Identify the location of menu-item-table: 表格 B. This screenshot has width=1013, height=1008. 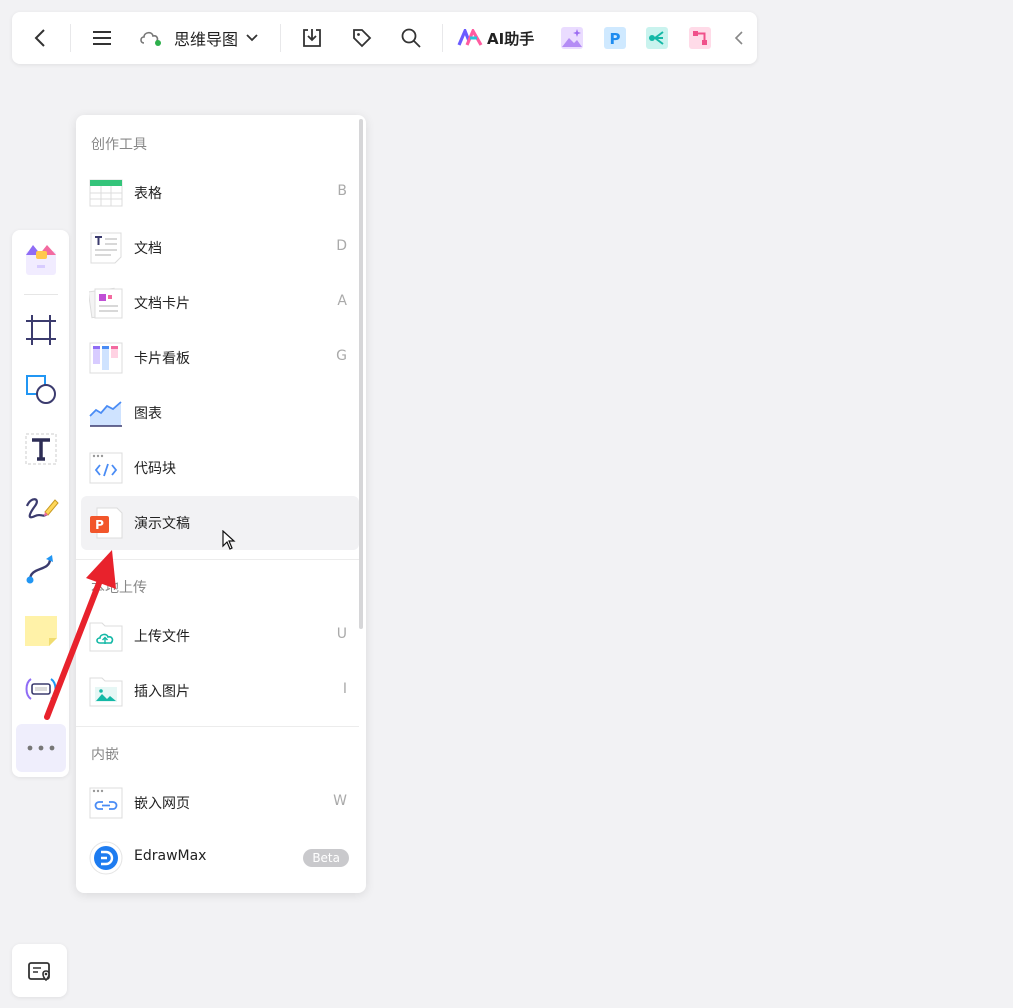
(220, 193).